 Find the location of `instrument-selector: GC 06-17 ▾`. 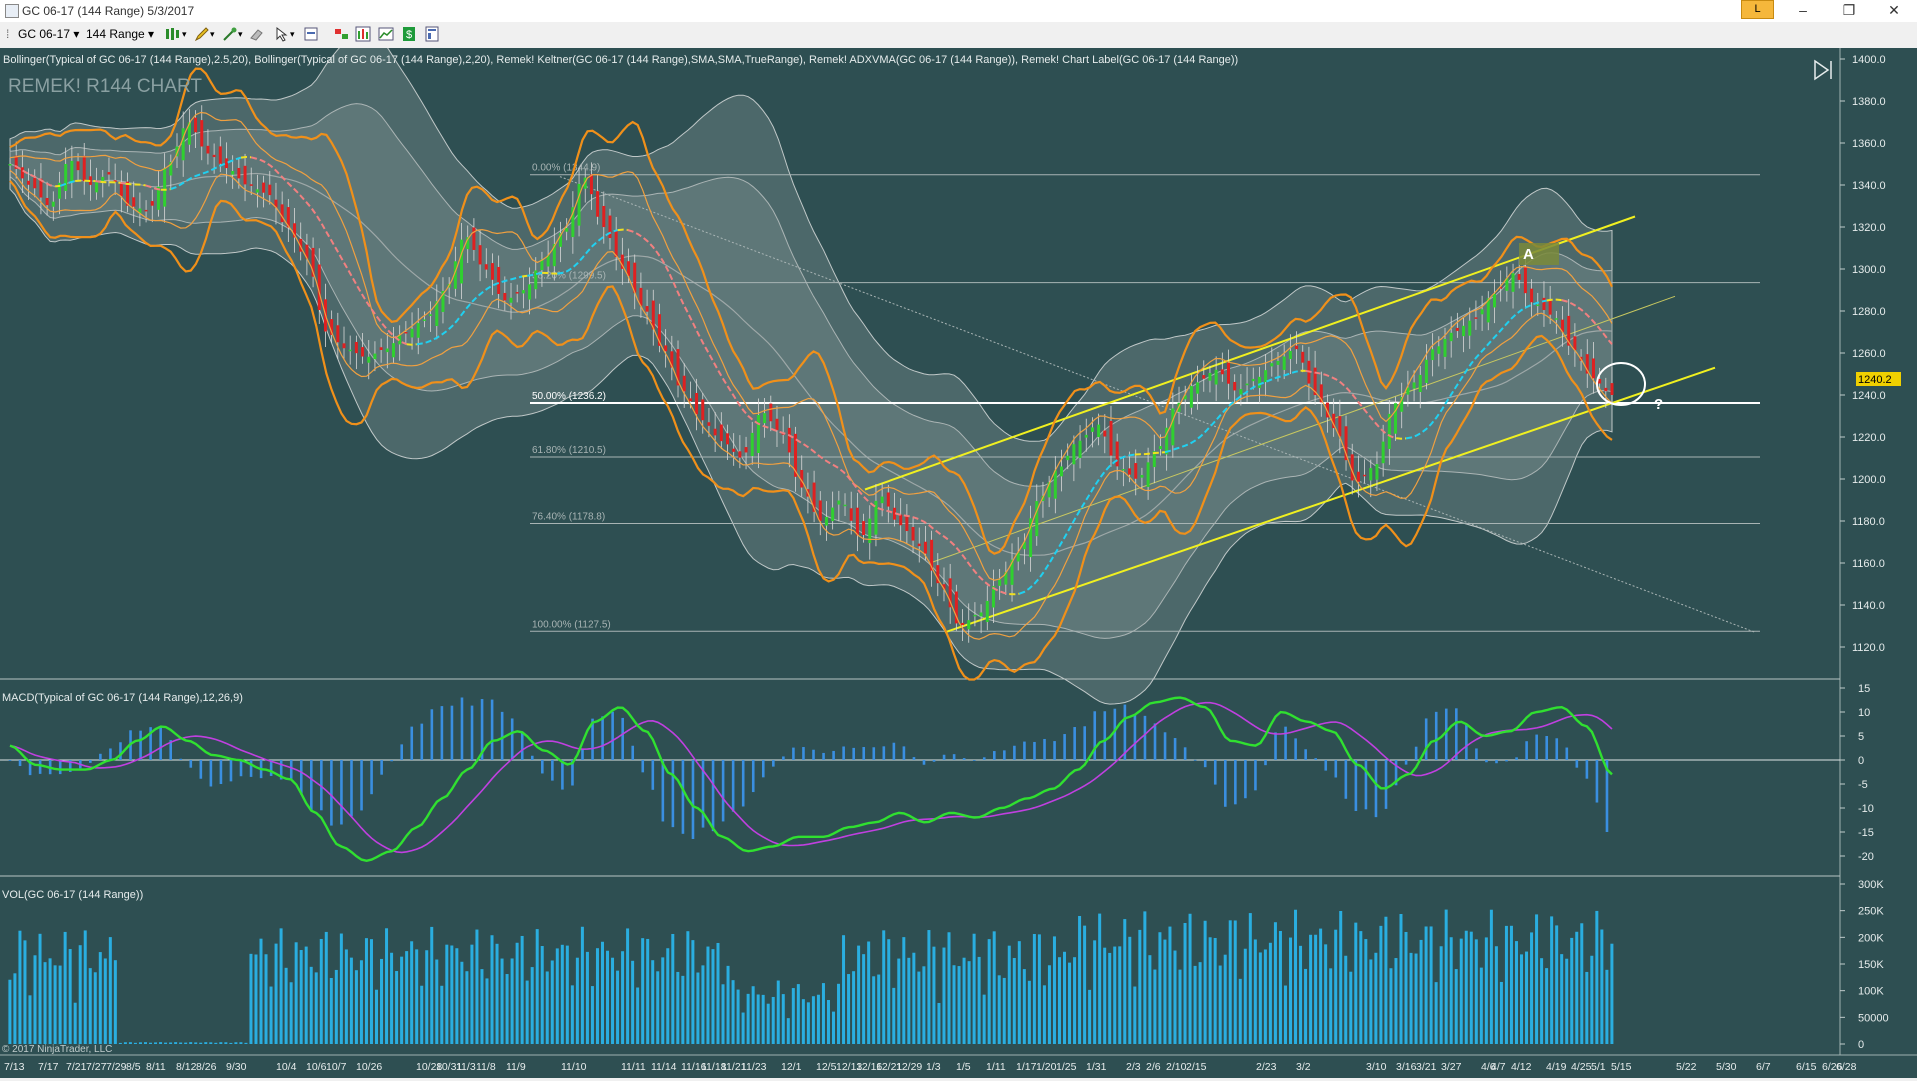

instrument-selector: GC 06-17 ▾ is located at coordinates (48, 34).